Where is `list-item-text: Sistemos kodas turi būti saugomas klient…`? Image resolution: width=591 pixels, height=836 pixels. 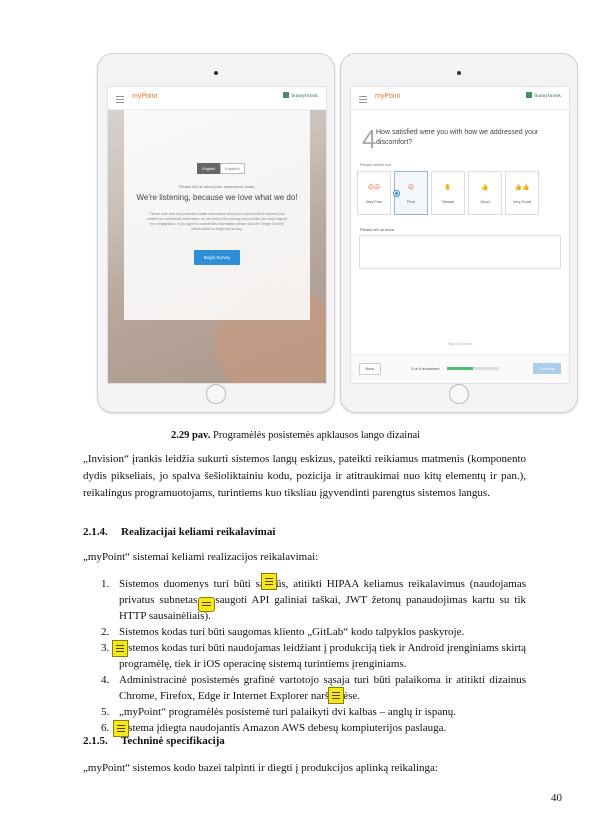
list-item-text: Sistemos kodas turi būti saugomas klient… is located at coordinates (292, 632).